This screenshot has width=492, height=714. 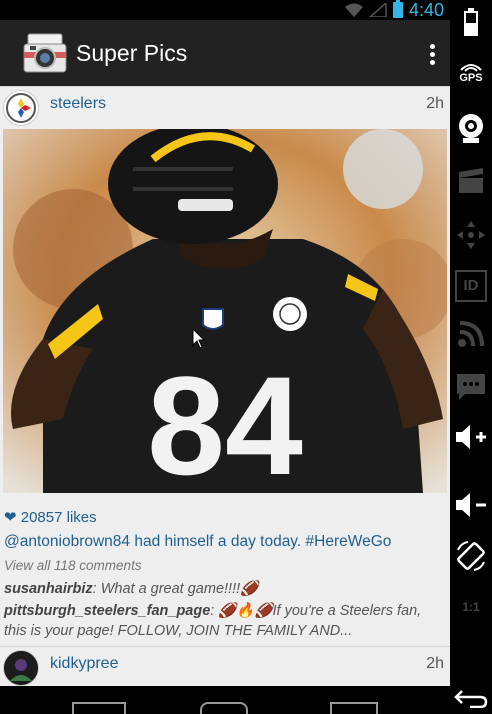 I want to click on back-nav-icon, so click(x=99, y=708).